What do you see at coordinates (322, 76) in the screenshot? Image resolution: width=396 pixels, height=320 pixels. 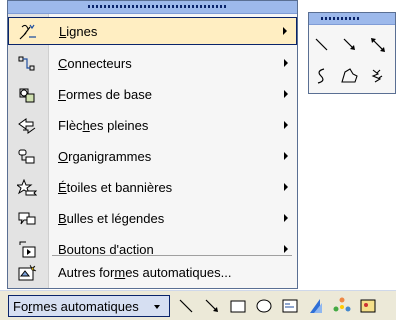 I see `curve-icon` at bounding box center [322, 76].